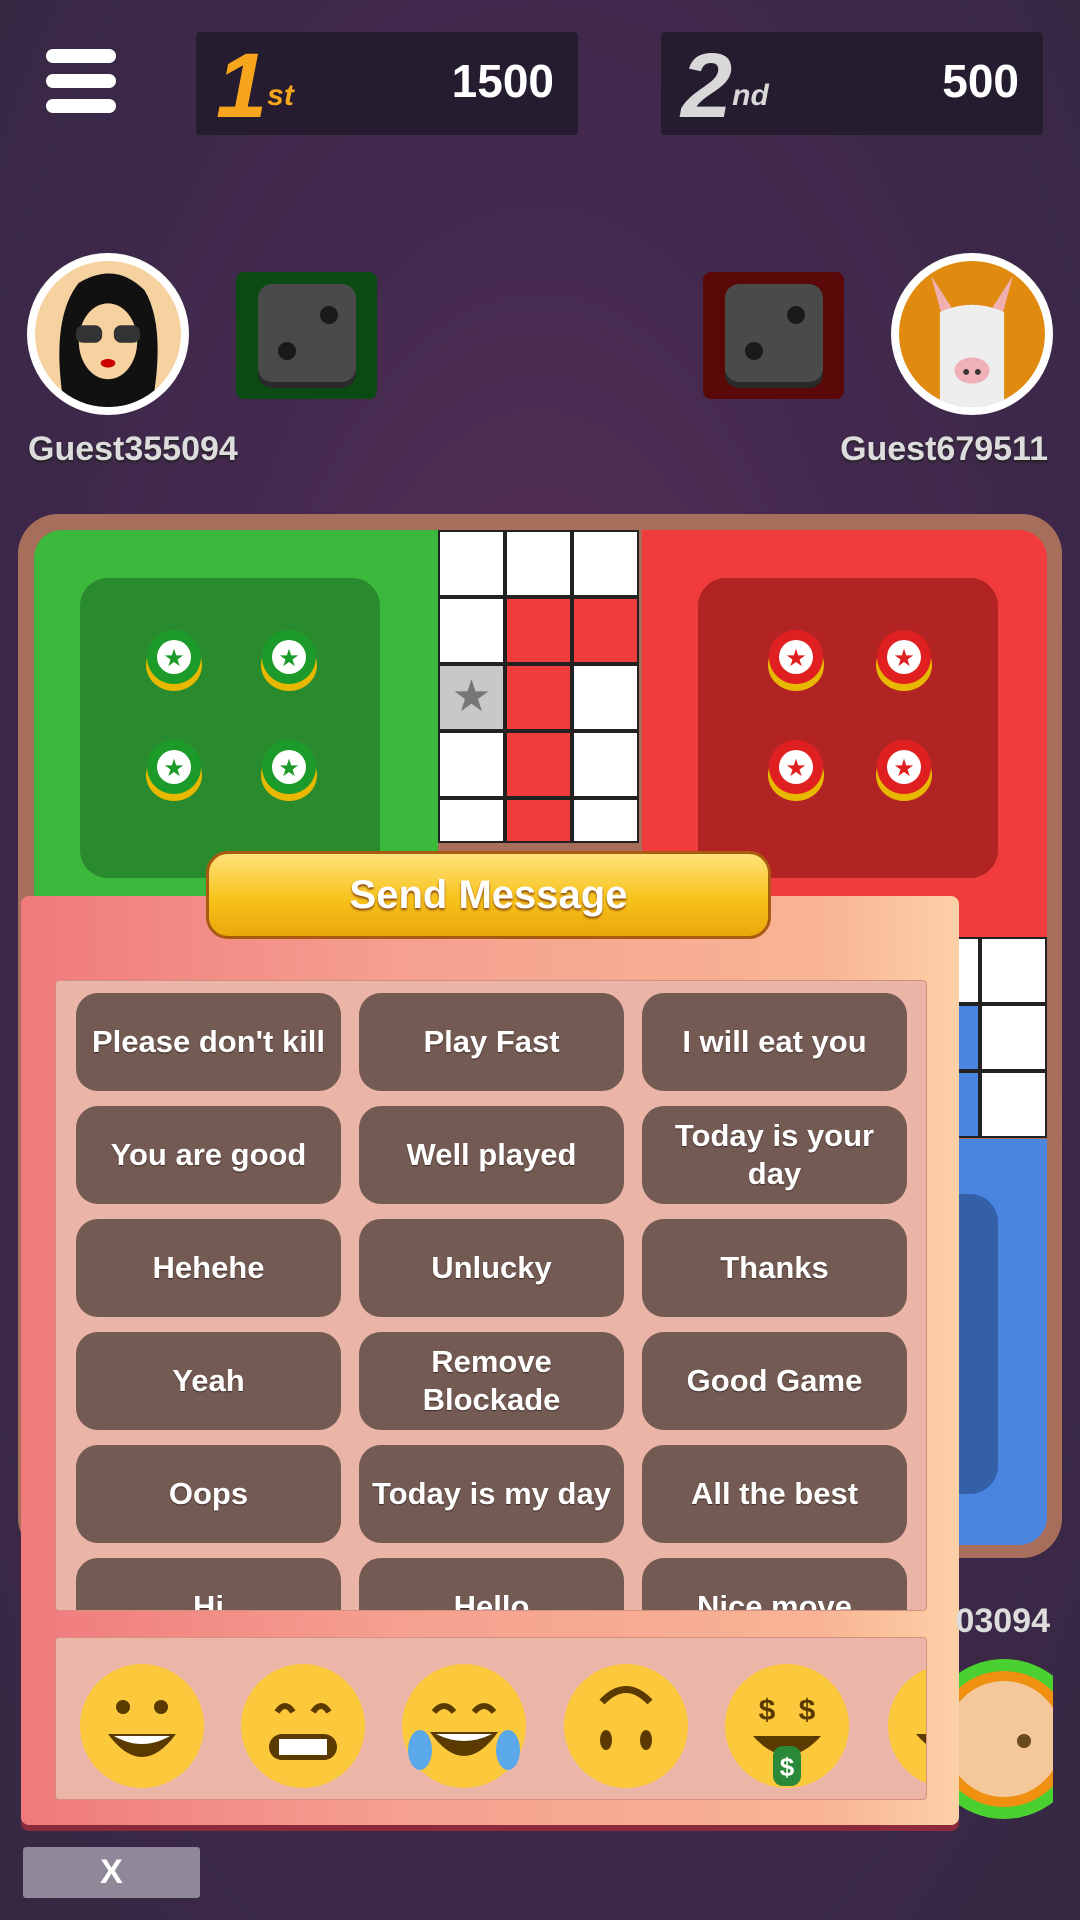  I want to click on message-button: Remove Blockade, so click(491, 1381).